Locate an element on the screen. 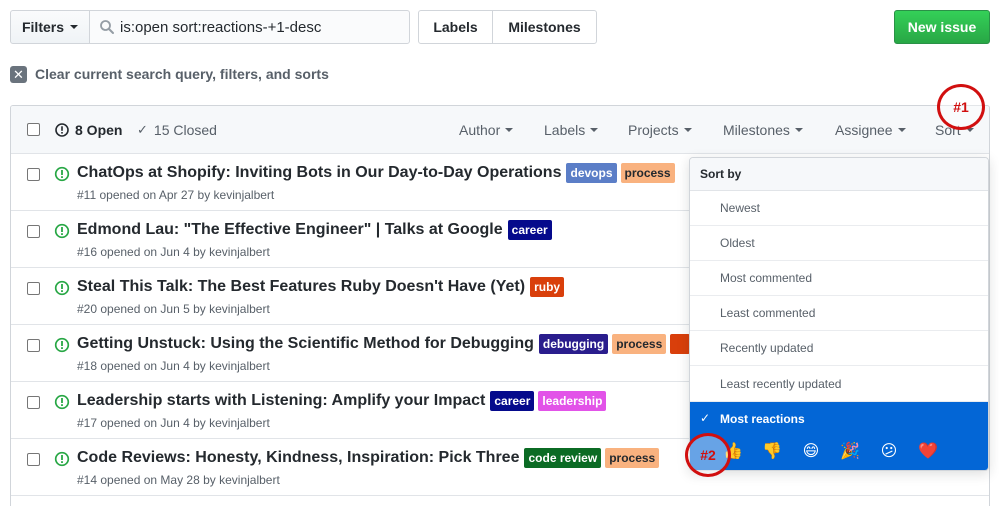  assignee-menu: Assignee is located at coordinates (870, 130).